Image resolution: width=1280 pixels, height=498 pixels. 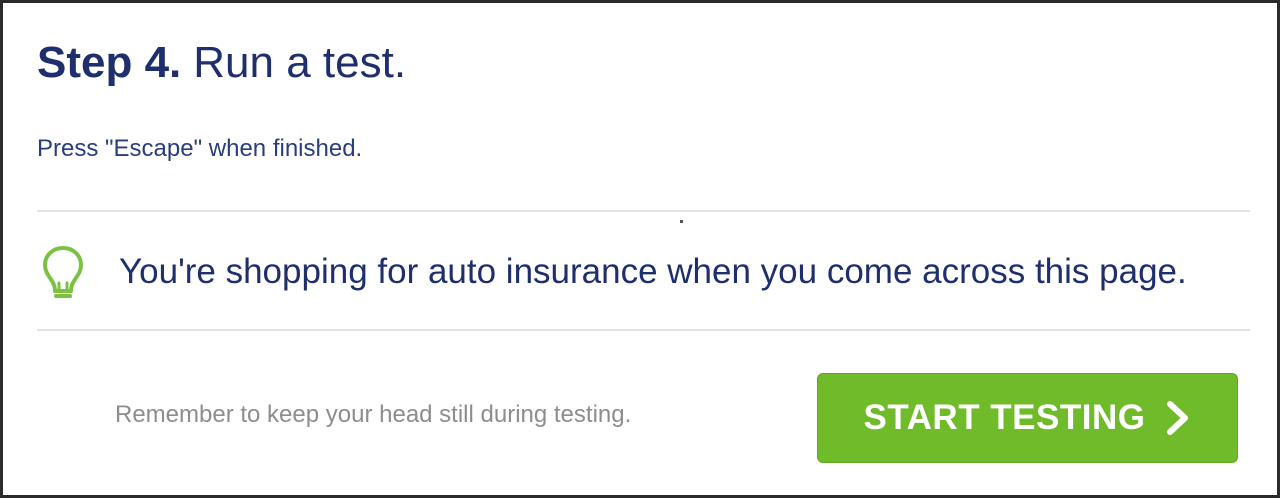 I want to click on page-title: Step 4. Run a test., so click(x=221, y=63).